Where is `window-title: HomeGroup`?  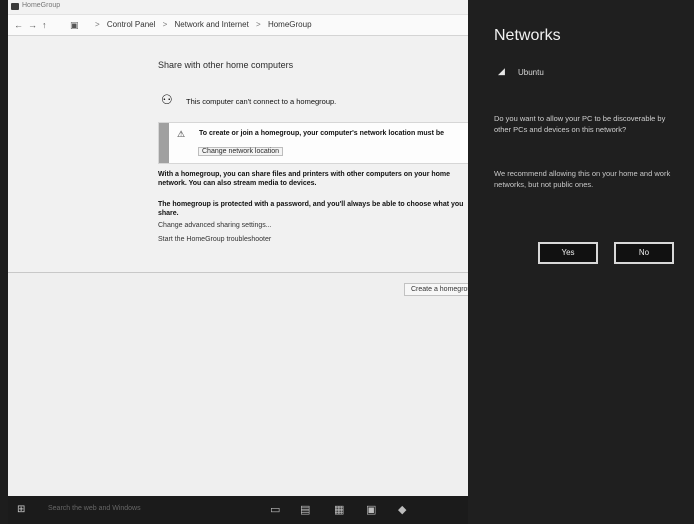
window-title: HomeGroup is located at coordinates (41, 5).